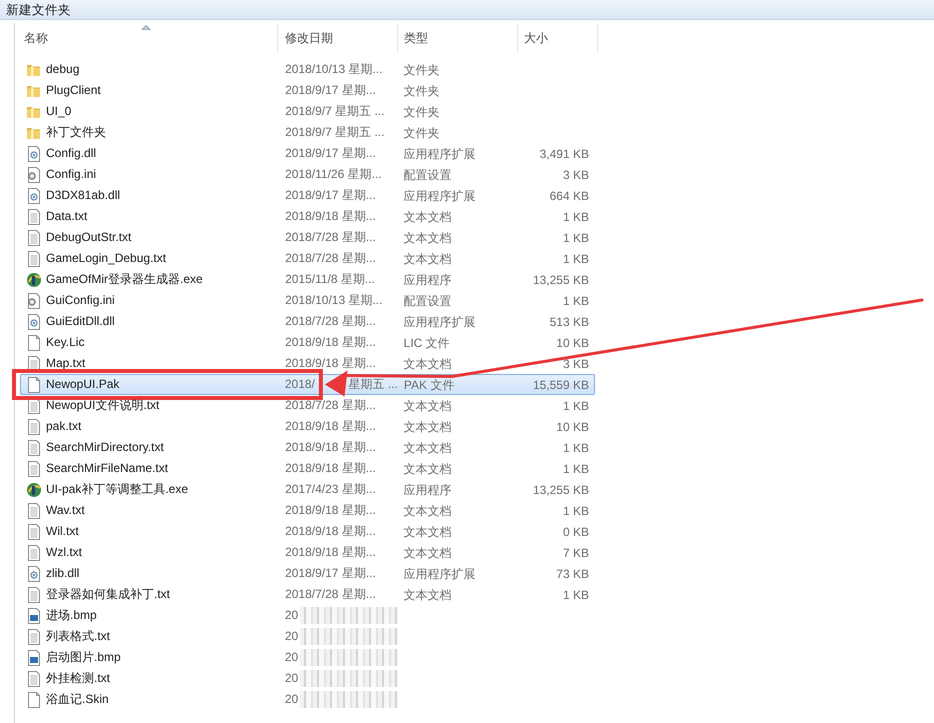 This screenshot has height=723, width=934. I want to click on column-header: 名称, so click(146, 38).